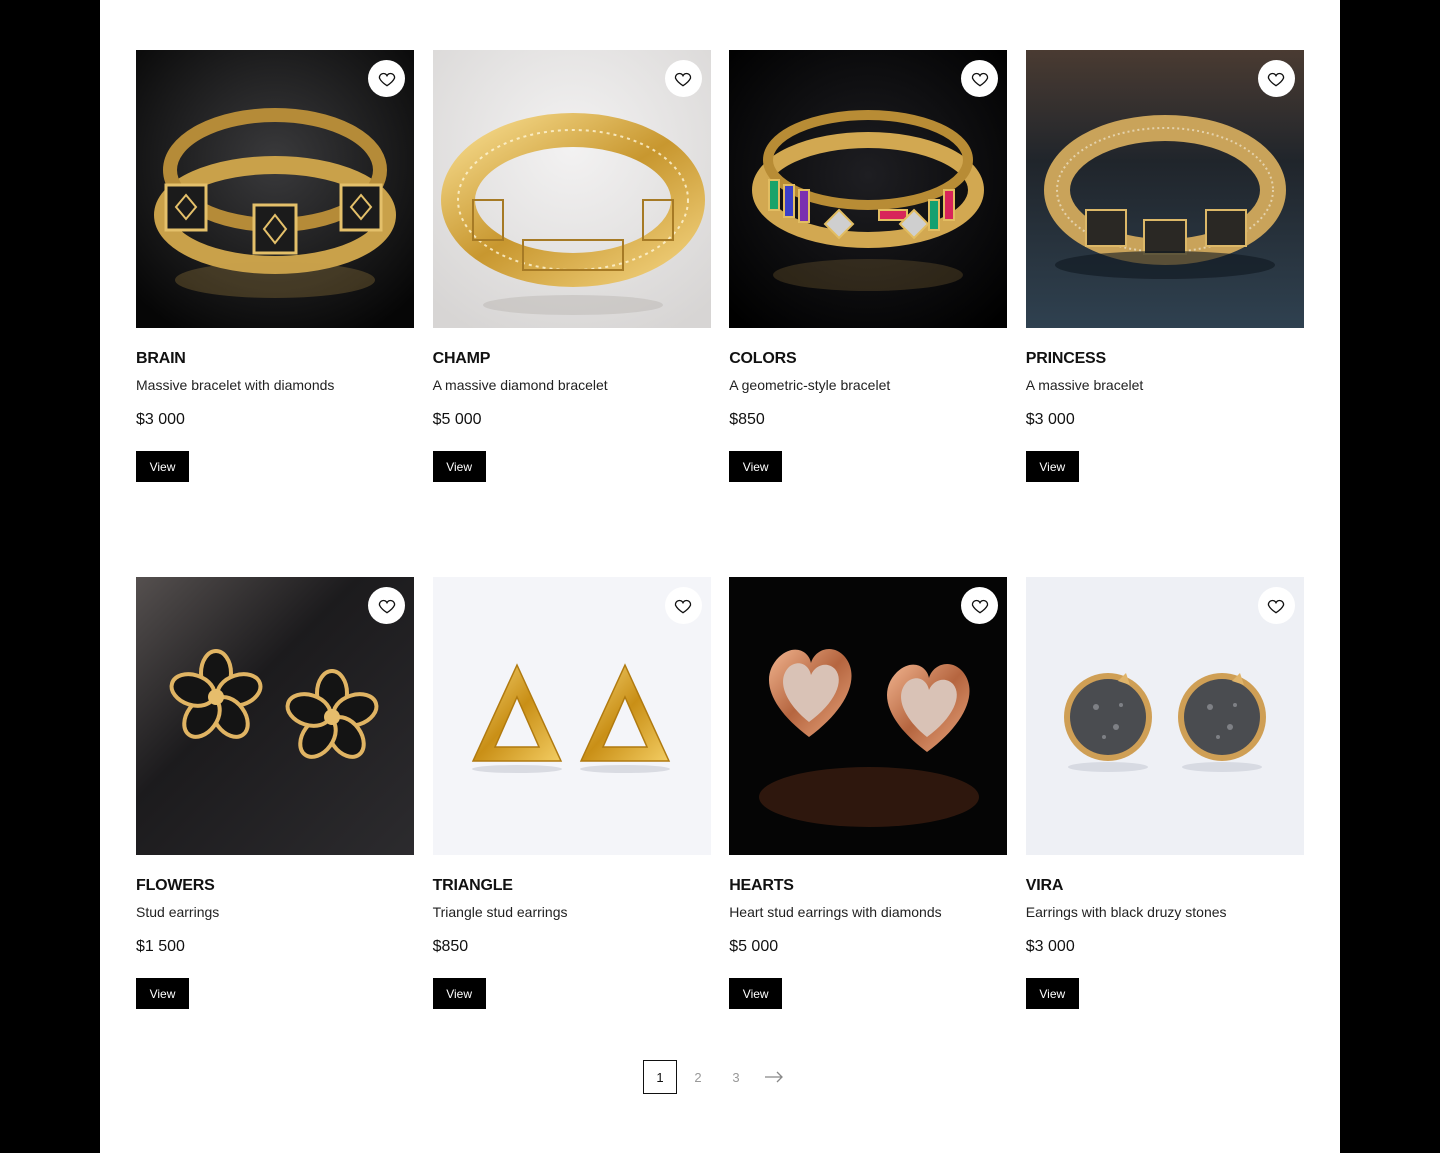 The height and width of the screenshot is (1153, 1440). What do you see at coordinates (868, 885) in the screenshot?
I see `product-name: HEARTS` at bounding box center [868, 885].